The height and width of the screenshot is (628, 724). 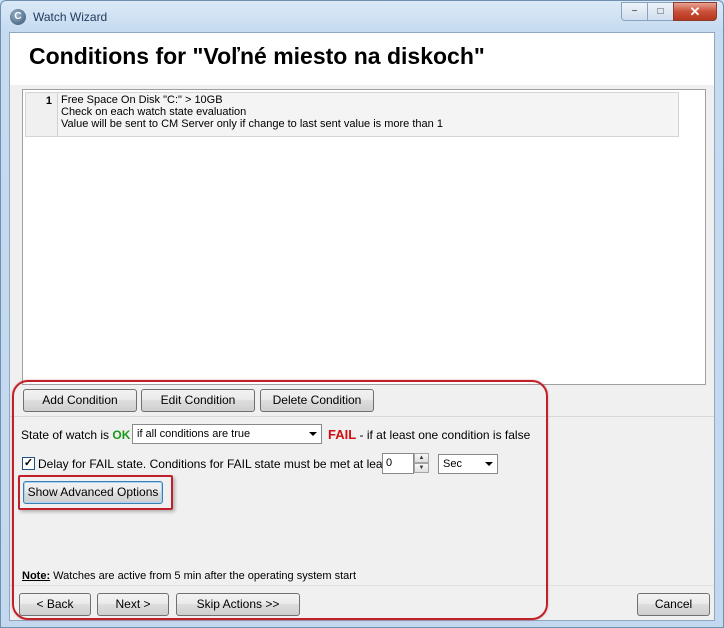 What do you see at coordinates (93, 492) in the screenshot?
I see `show-advanced-options-button: Show Advanced Options` at bounding box center [93, 492].